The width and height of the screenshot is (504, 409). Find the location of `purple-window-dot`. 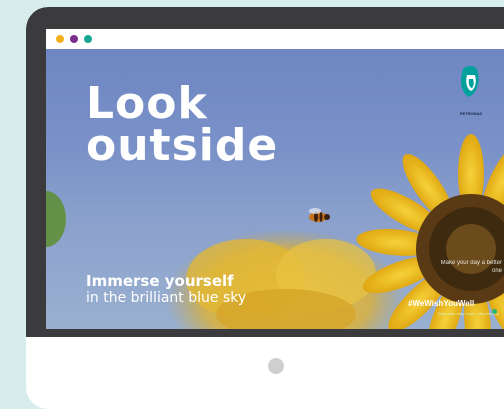

purple-window-dot is located at coordinates (74, 39).